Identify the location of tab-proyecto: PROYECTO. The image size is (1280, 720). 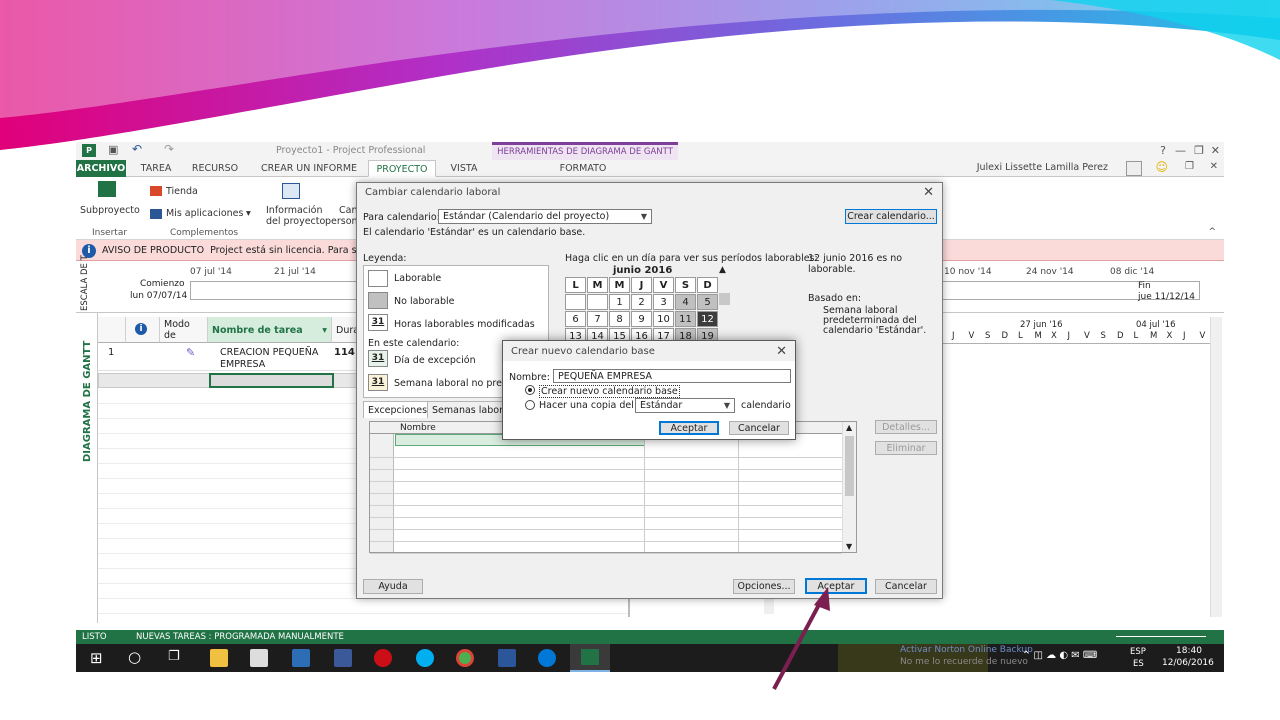
(402, 168).